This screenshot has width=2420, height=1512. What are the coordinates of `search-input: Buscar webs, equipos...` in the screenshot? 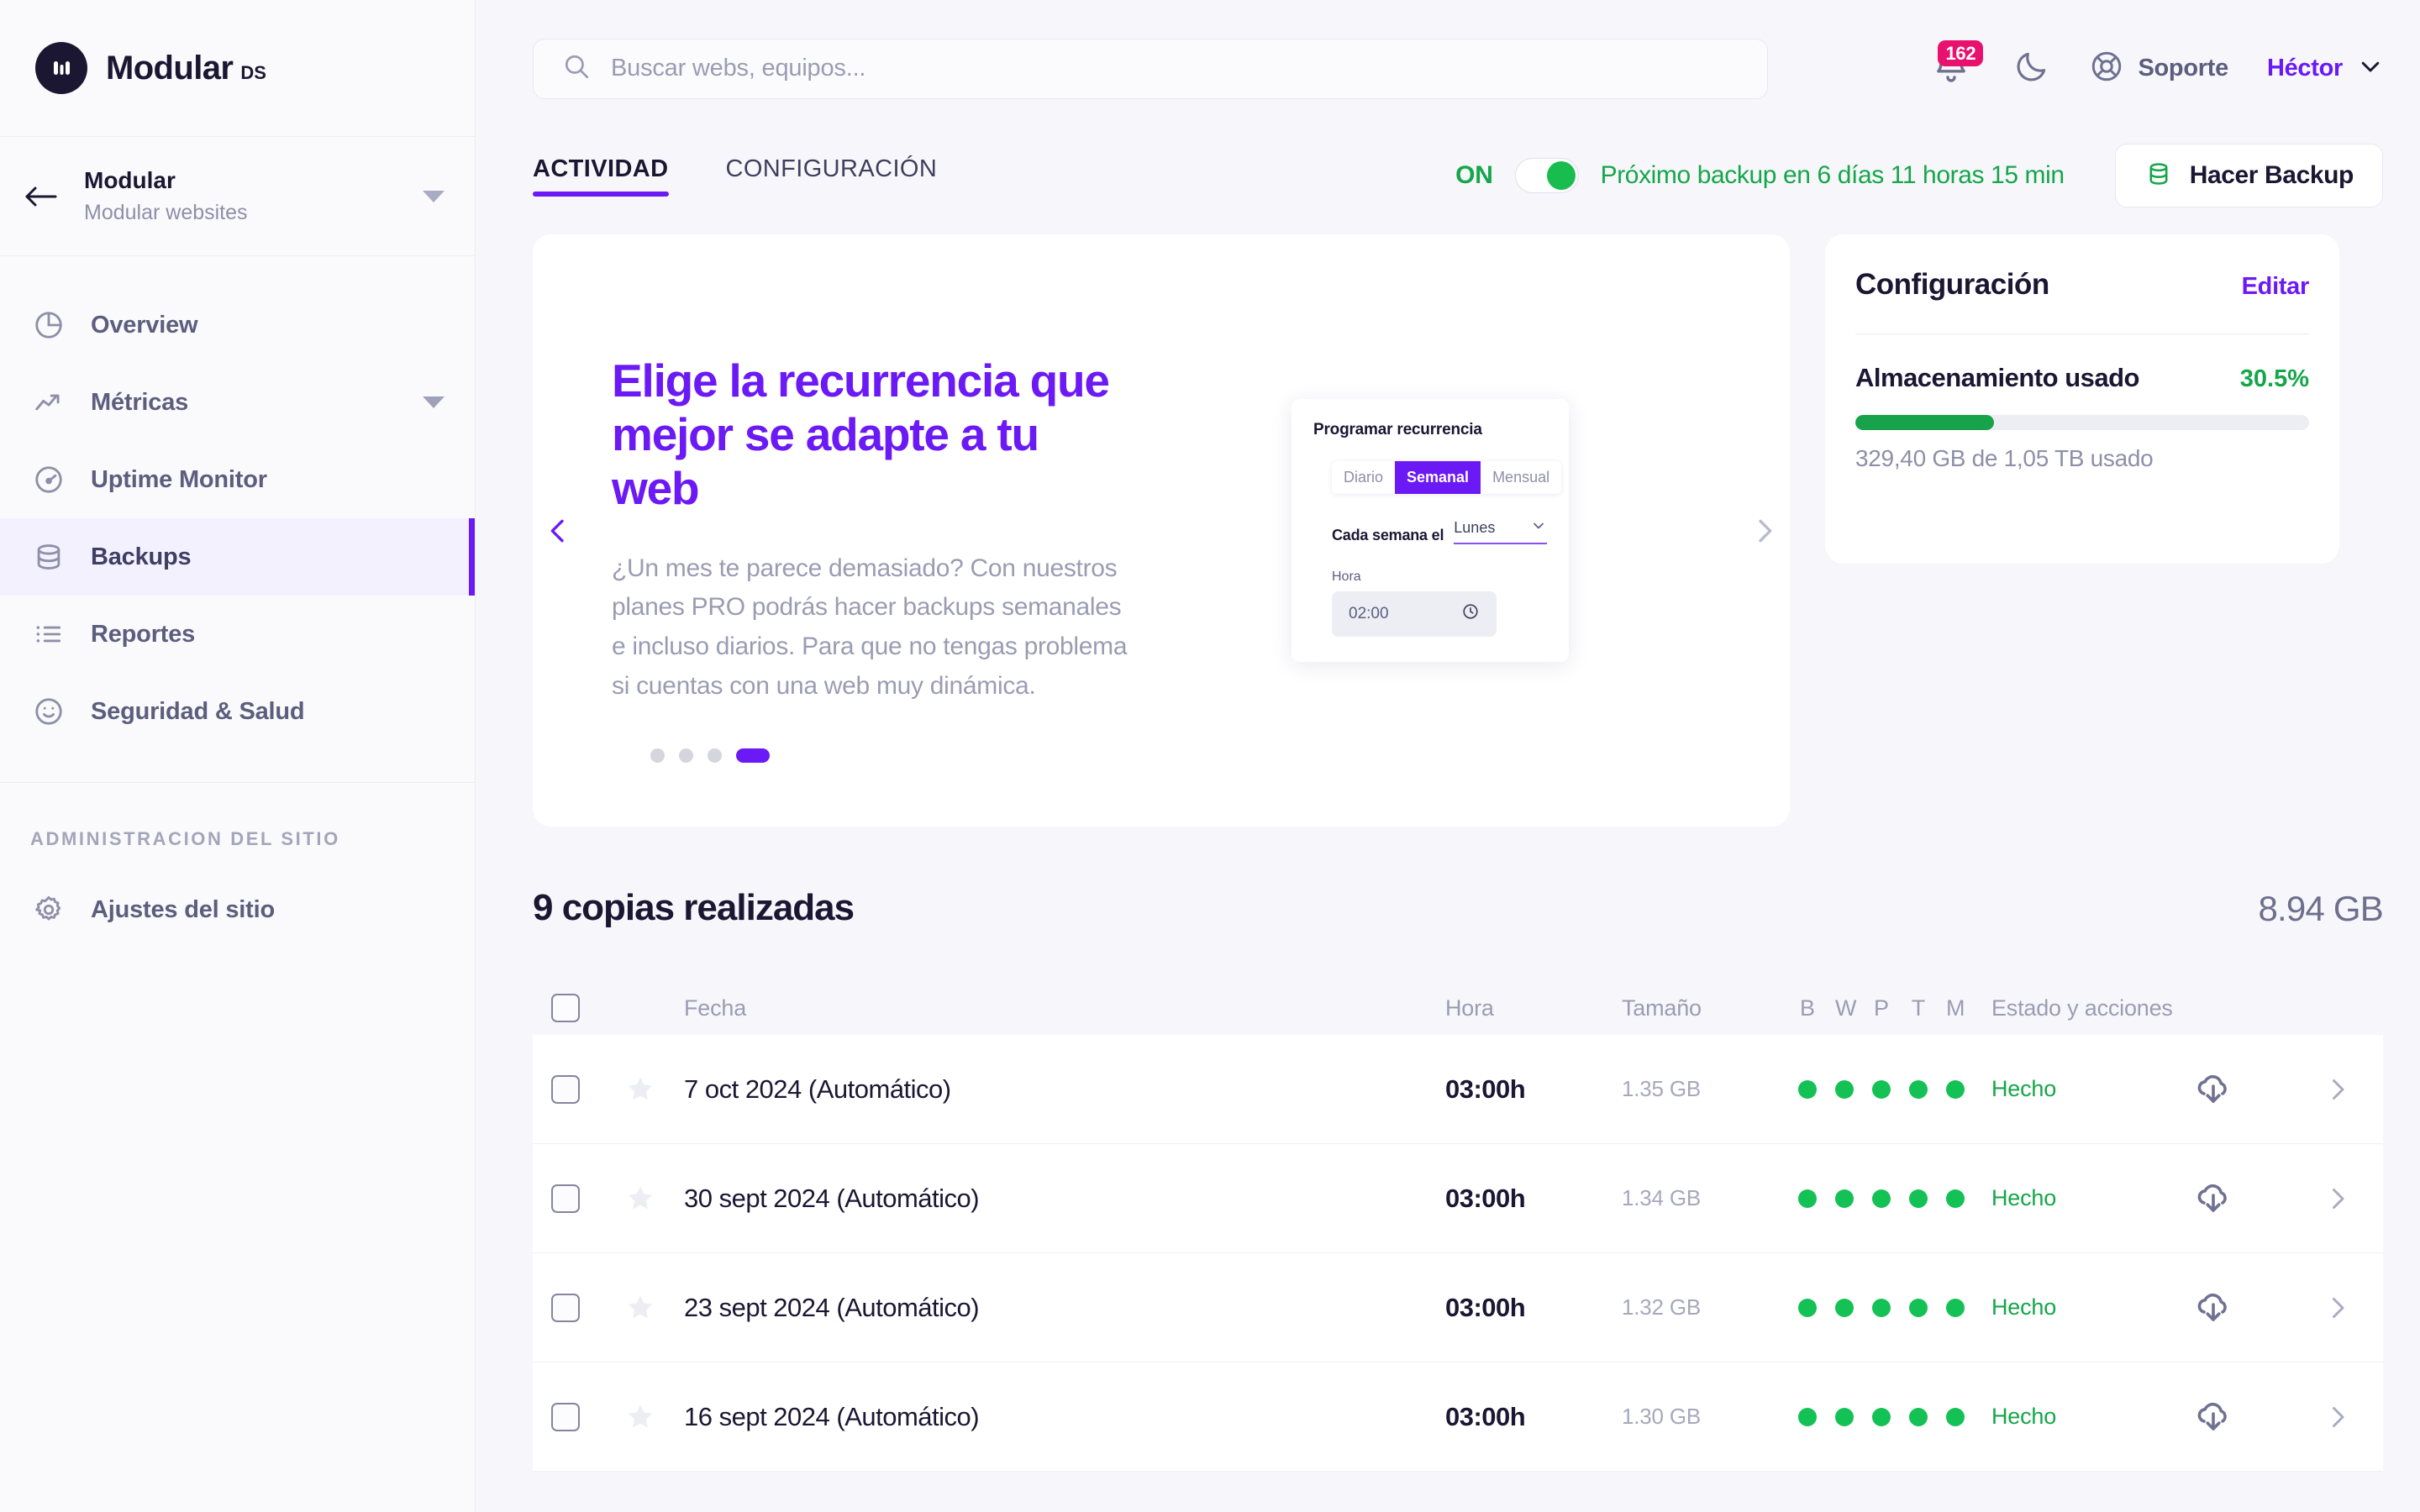 It's located at (1150, 68).